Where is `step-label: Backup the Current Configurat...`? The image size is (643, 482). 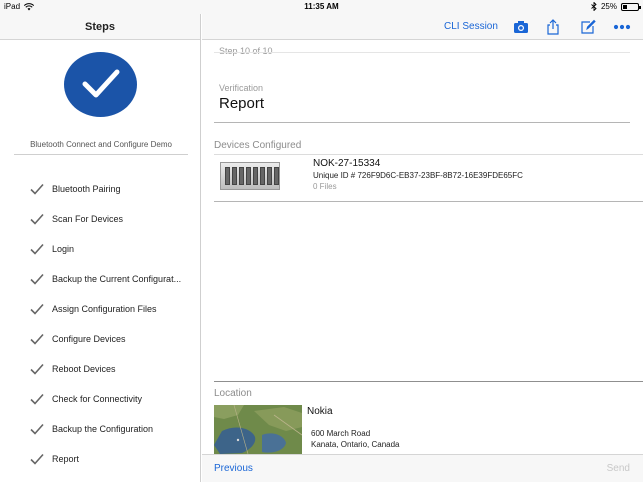 step-label: Backup the Current Configurat... is located at coordinates (117, 279).